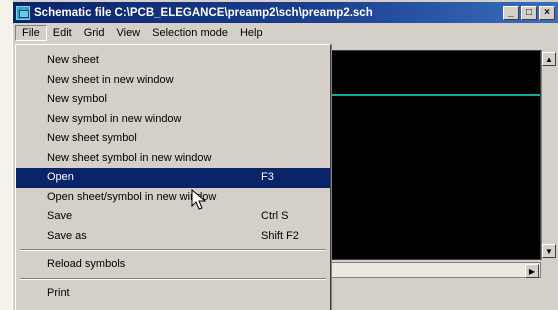  I want to click on menu-item-label: New sheet in new window, so click(110, 79).